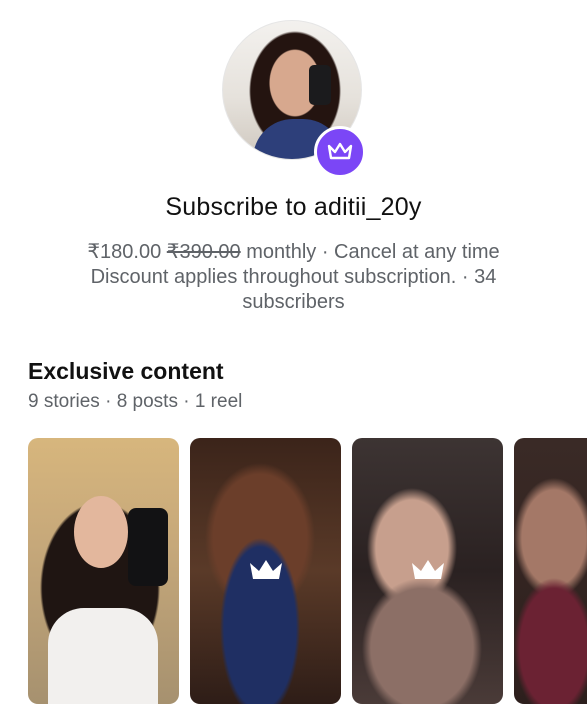 This screenshot has height=710, width=587. What do you see at coordinates (294, 99) in the screenshot?
I see `profile-avatar` at bounding box center [294, 99].